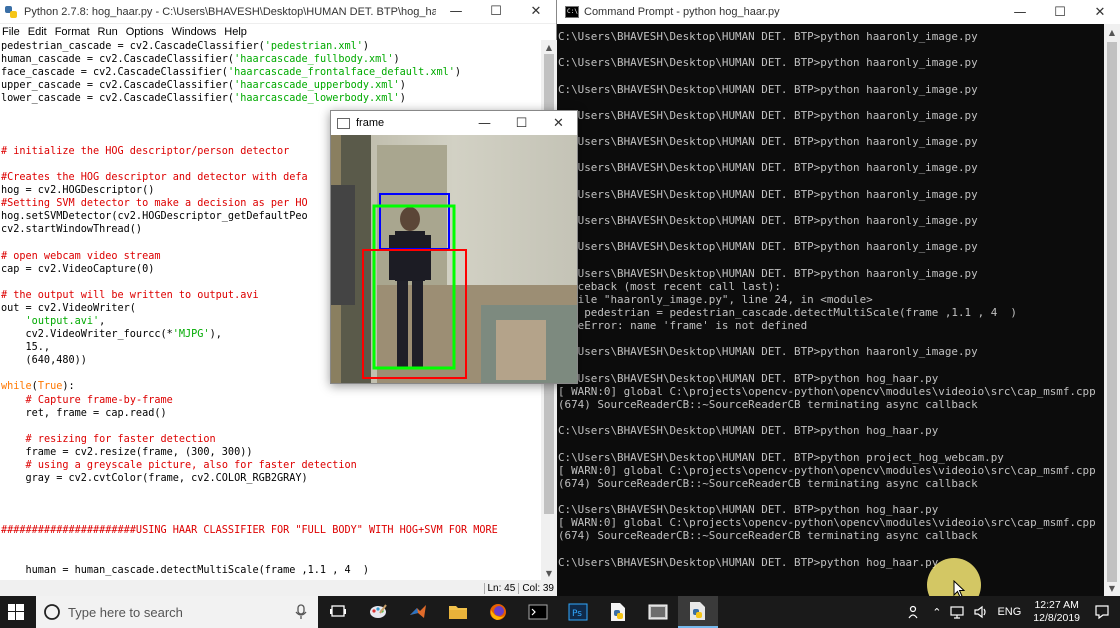 This screenshot has height=628, width=1120. Describe the element at coordinates (278, 588) in the screenshot. I see `idle-statusbar: Ln: 45 Col: 39` at that location.